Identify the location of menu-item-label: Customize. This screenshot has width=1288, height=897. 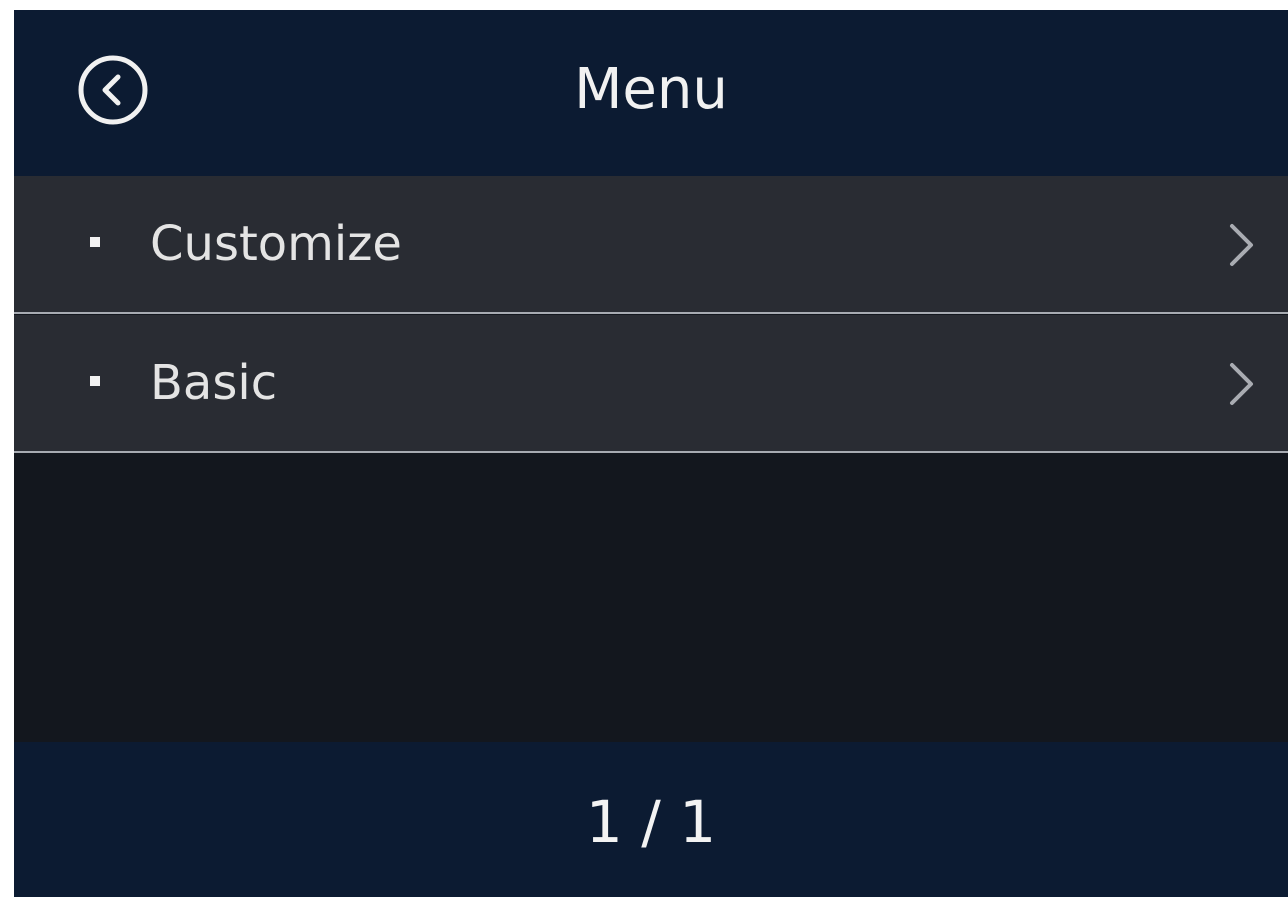
(276, 244).